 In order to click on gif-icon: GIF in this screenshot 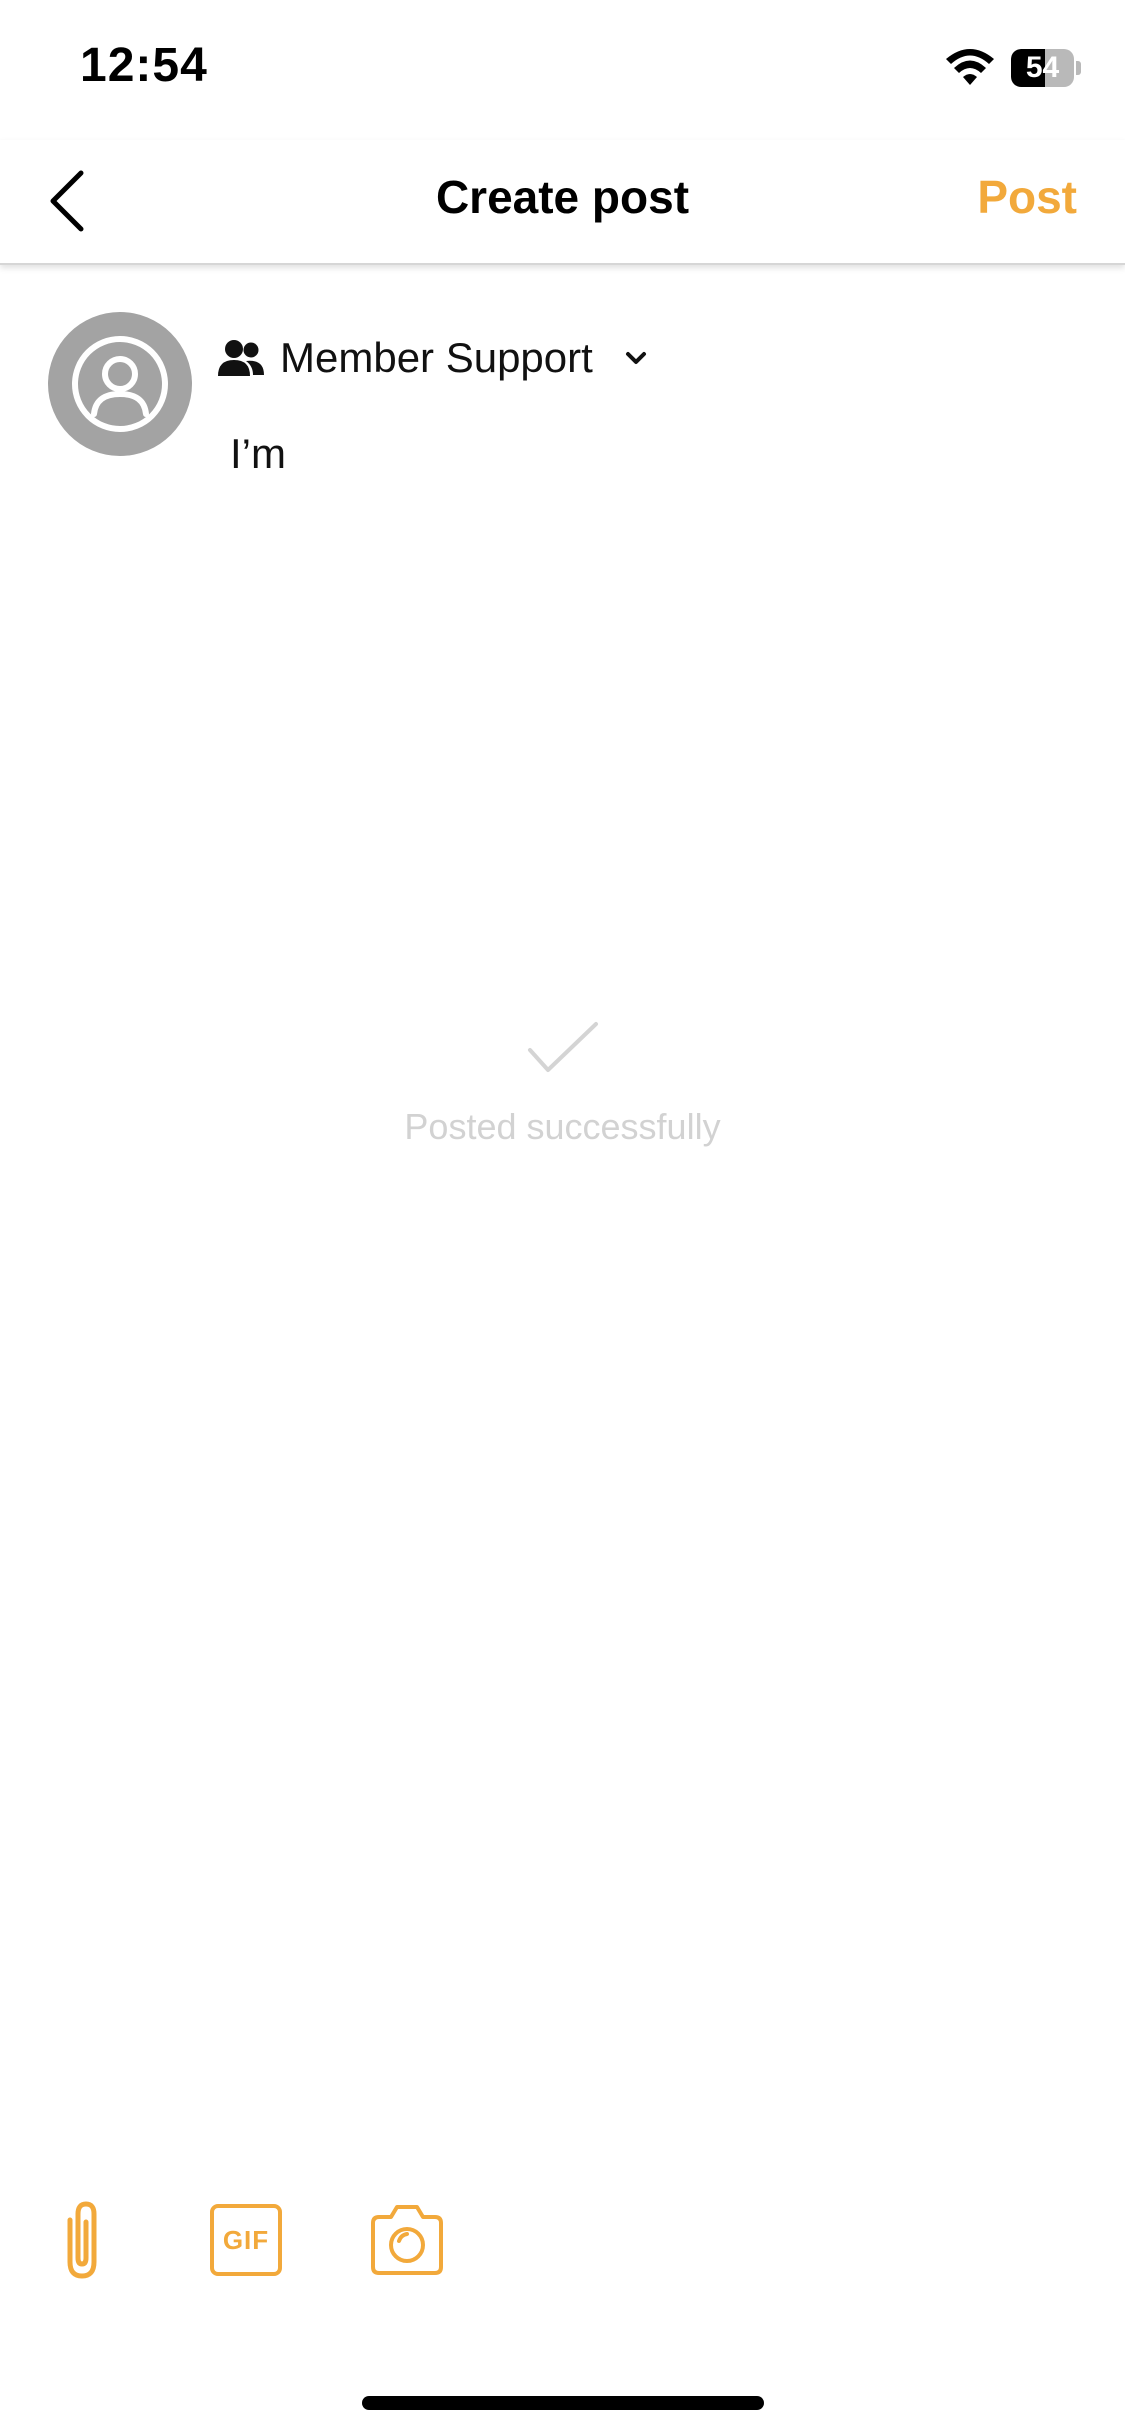, I will do `click(246, 2240)`.